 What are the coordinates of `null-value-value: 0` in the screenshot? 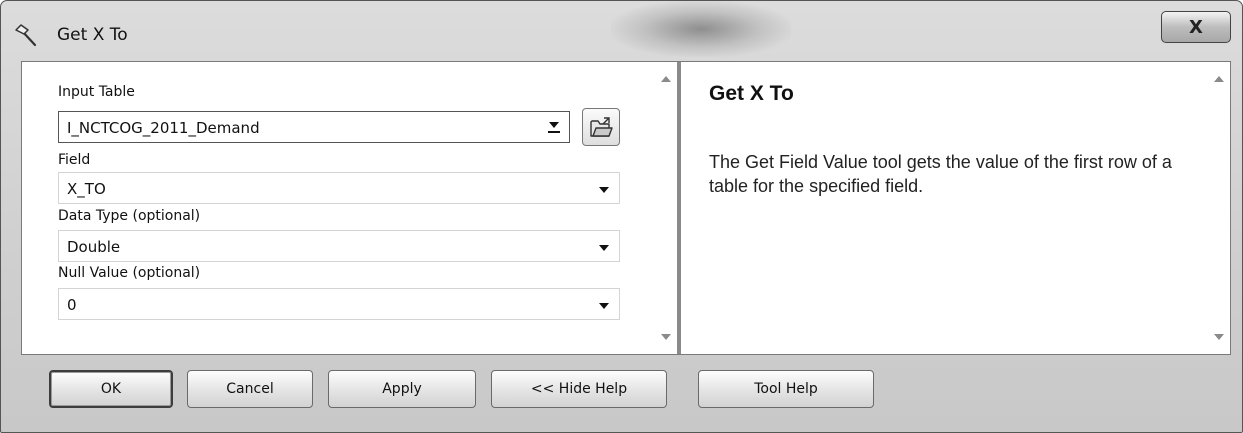 It's located at (72, 305).